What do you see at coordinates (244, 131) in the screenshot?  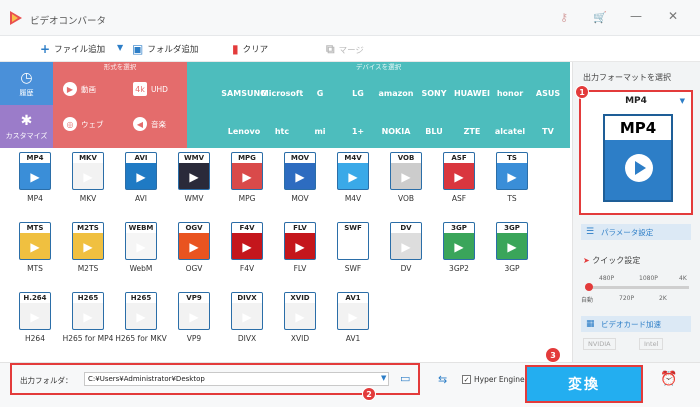 I see `device-brand-1-1: Lenovo` at bounding box center [244, 131].